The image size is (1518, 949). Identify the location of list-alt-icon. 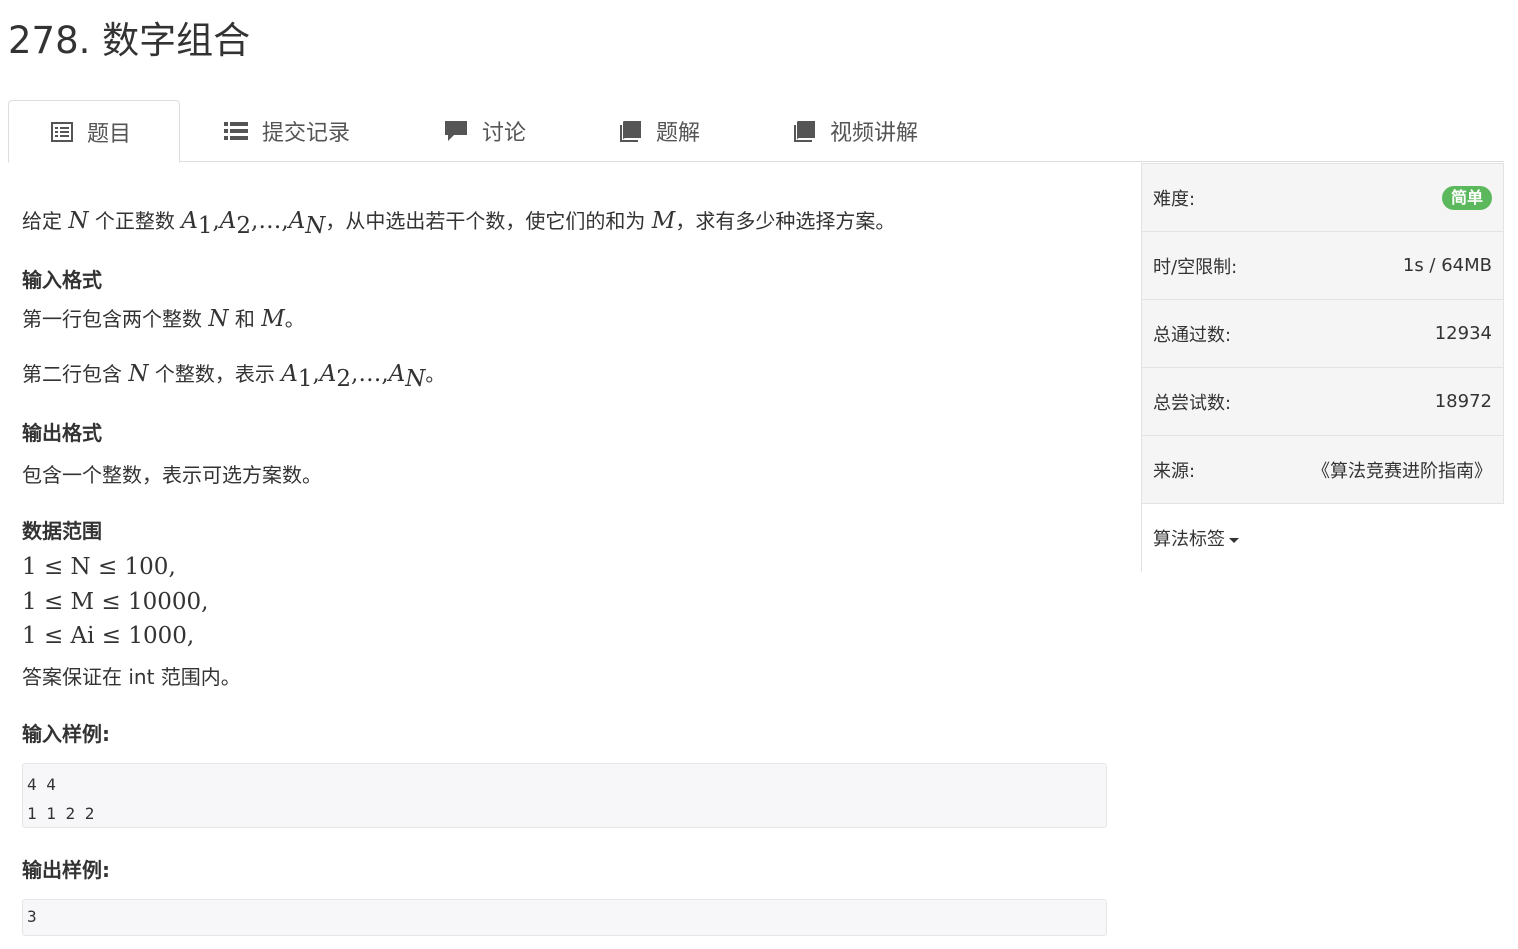
(62, 131).